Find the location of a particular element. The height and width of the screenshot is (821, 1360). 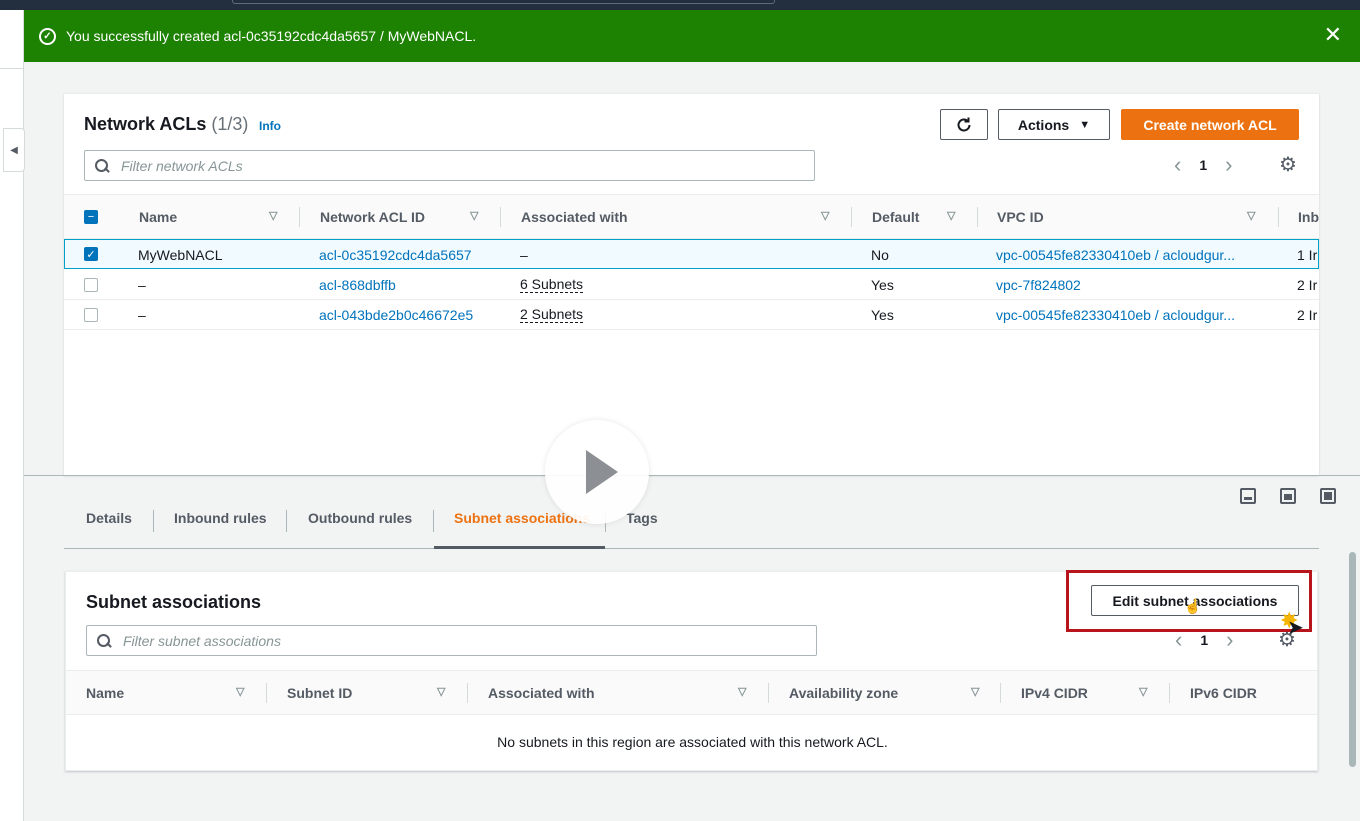

row-vpc-link: vpc-7f824802 is located at coordinates (1038, 285).